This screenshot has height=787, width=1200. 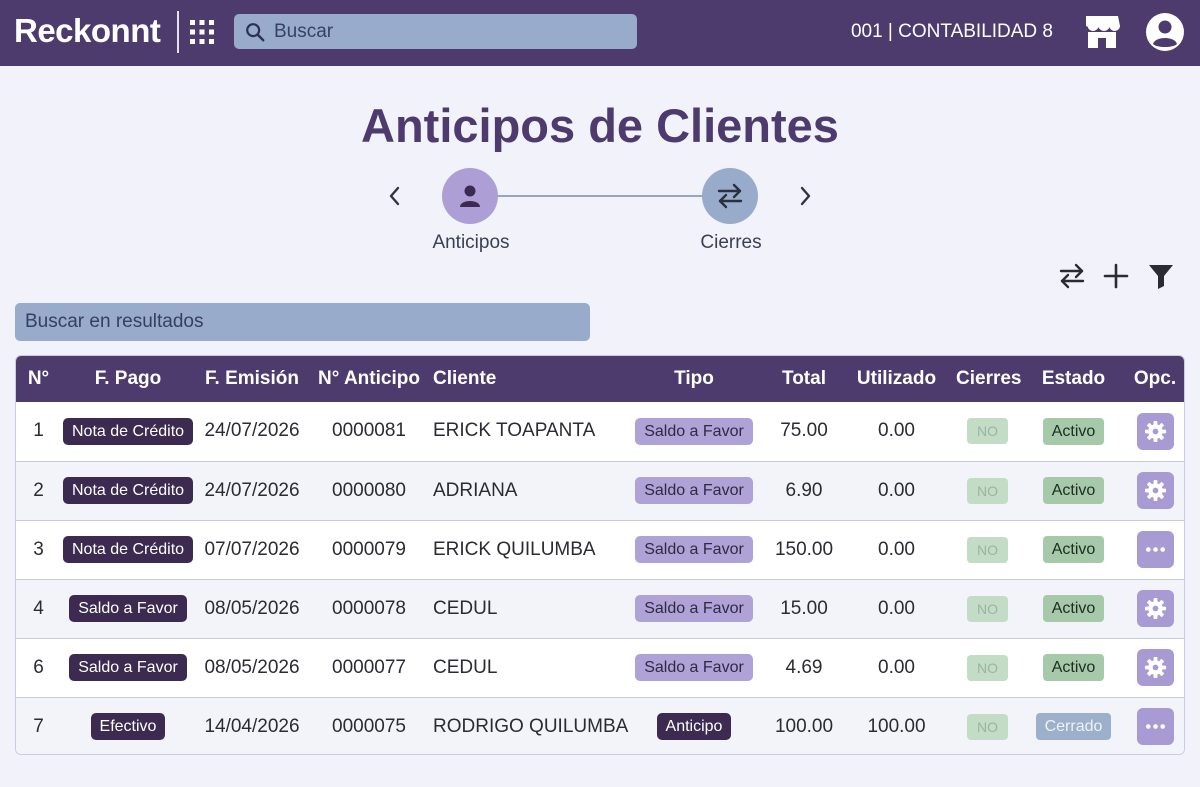 What do you see at coordinates (1116, 276) in the screenshot?
I see `plus-icon` at bounding box center [1116, 276].